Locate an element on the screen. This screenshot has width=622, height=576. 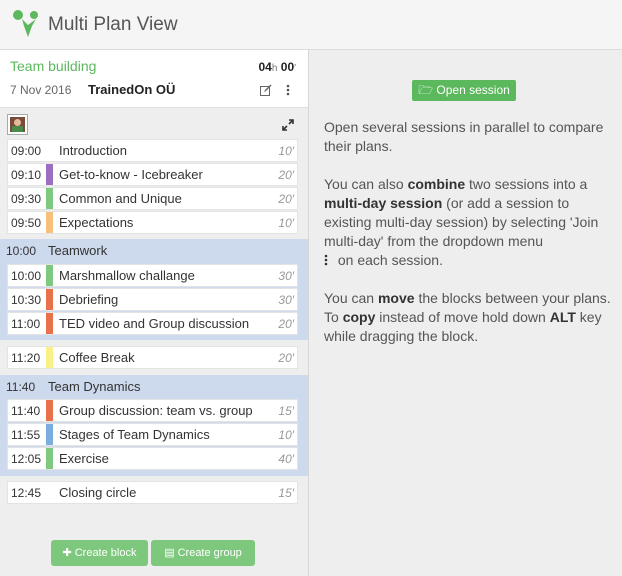
block-name: Debriefing is located at coordinates (89, 299).